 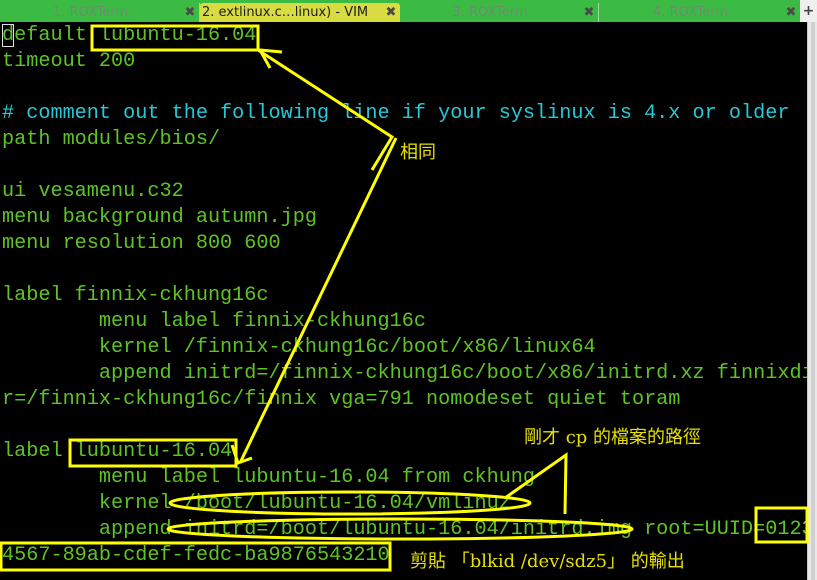 What do you see at coordinates (196, 555) in the screenshot?
I see `editor-line: 4567-89ab-cdef-fedc-ba9876543210` at bounding box center [196, 555].